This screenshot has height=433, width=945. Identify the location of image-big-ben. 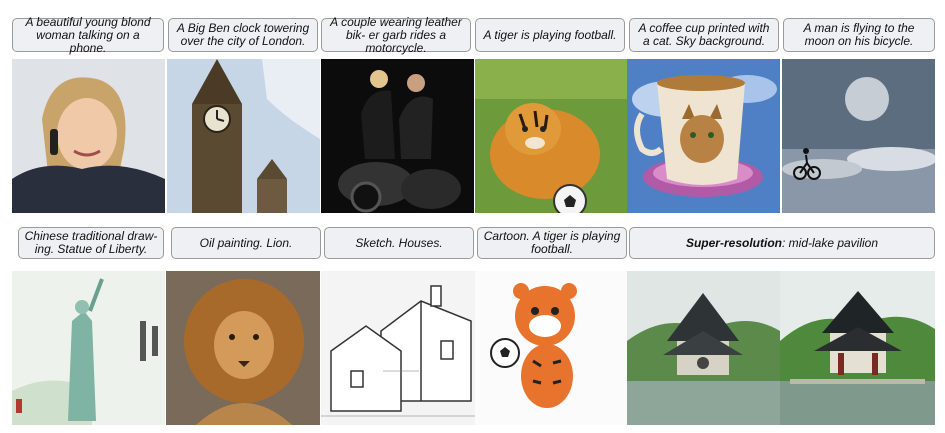
(243, 136).